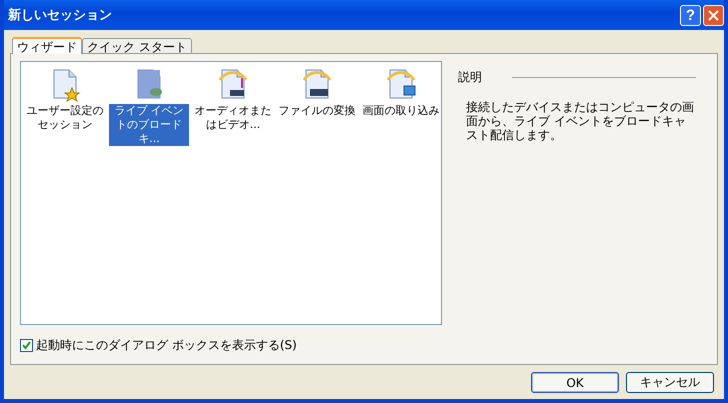  What do you see at coordinates (59, 15) in the screenshot?
I see `window-title: 新しいセッション` at bounding box center [59, 15].